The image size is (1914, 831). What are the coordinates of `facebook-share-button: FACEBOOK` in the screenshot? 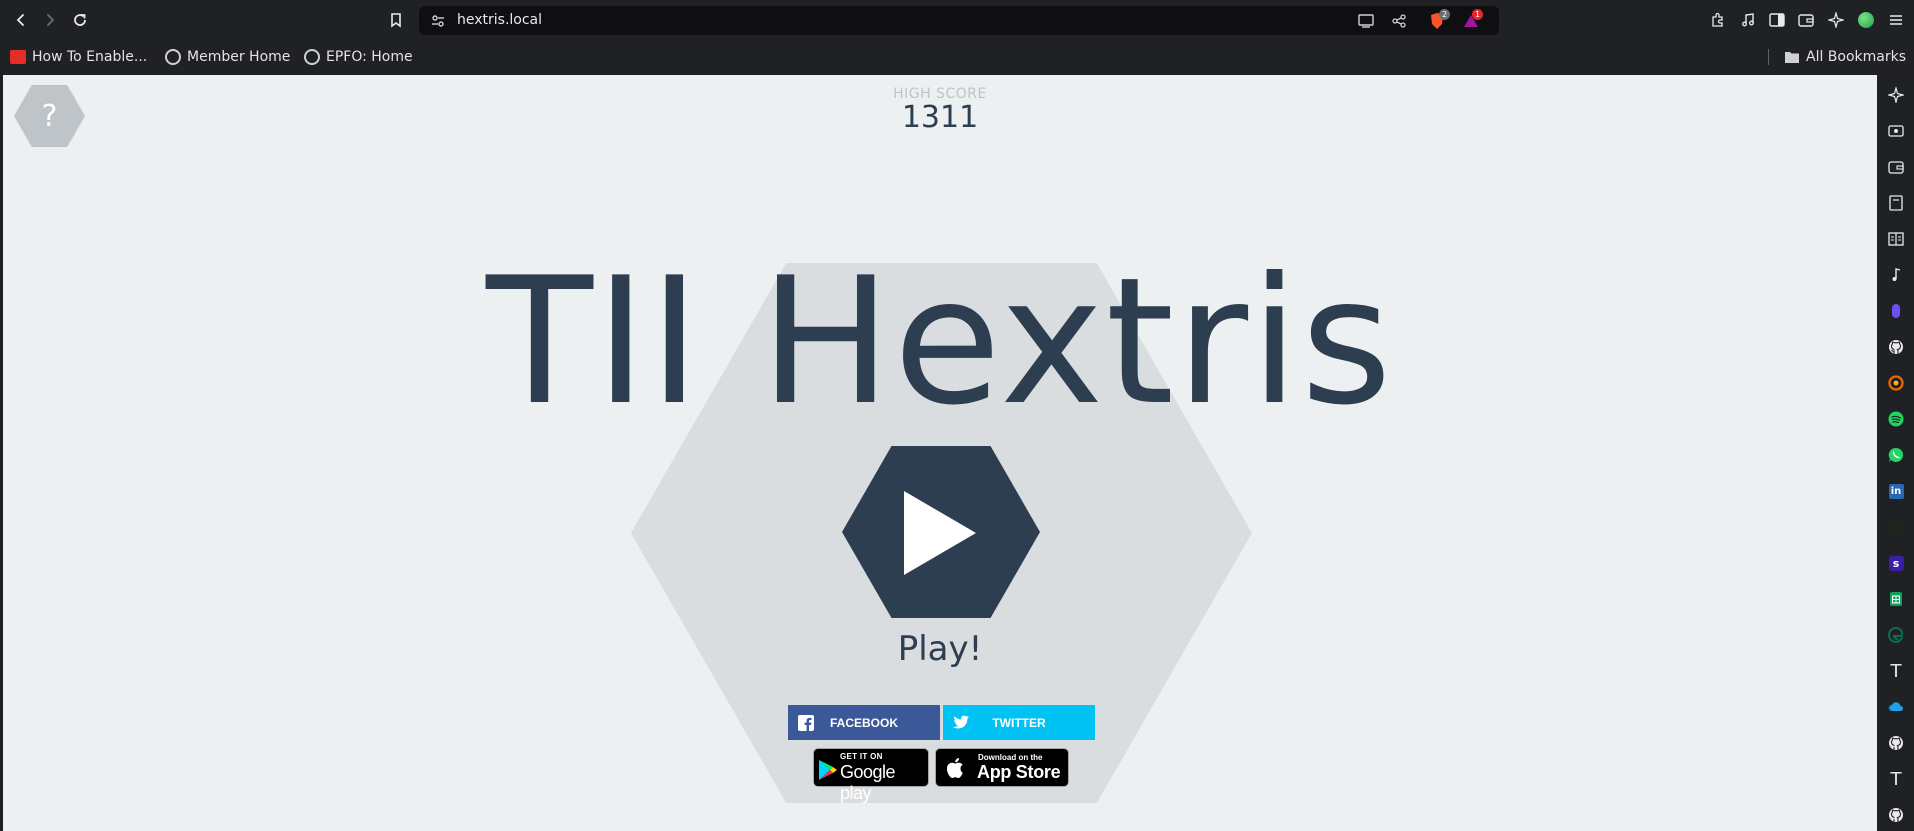 It's located at (864, 722).